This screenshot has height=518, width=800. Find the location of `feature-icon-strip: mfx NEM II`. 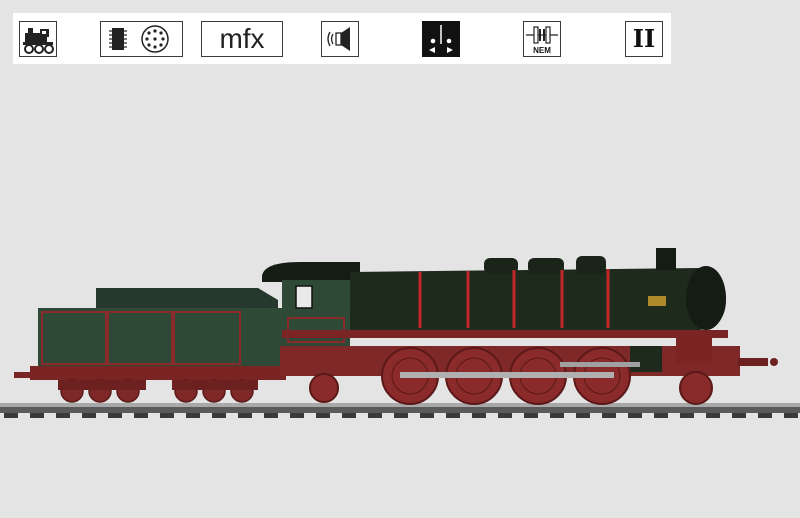

feature-icon-strip: mfx NEM II is located at coordinates (342, 38).